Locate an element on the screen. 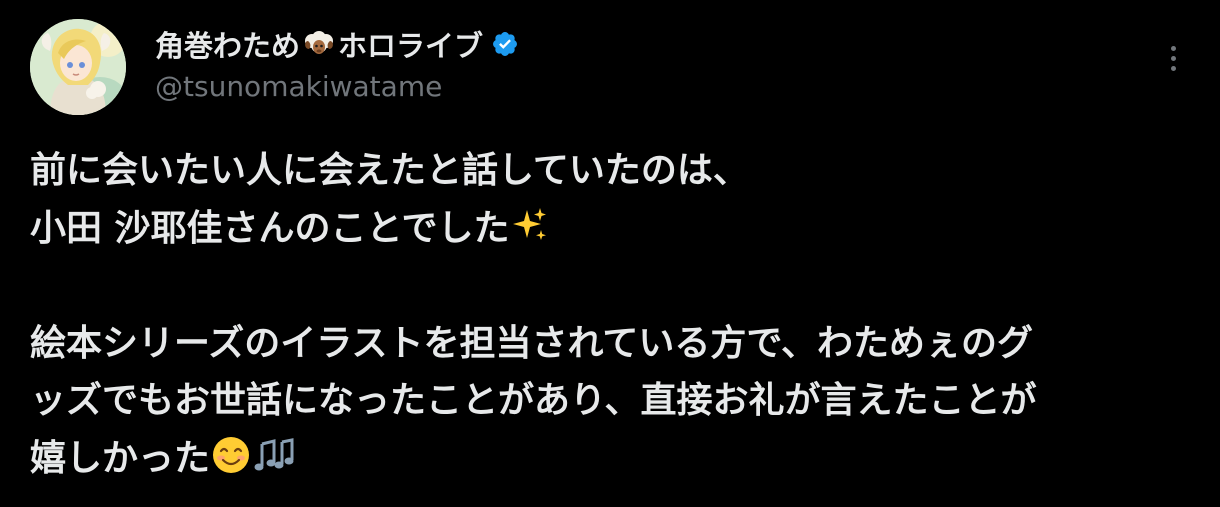 Image resolution: width=1220 pixels, height=507 pixels. post-line-4: 絵本シリーズのイラストを担当されている方で、わためぇのグ is located at coordinates (531, 343).